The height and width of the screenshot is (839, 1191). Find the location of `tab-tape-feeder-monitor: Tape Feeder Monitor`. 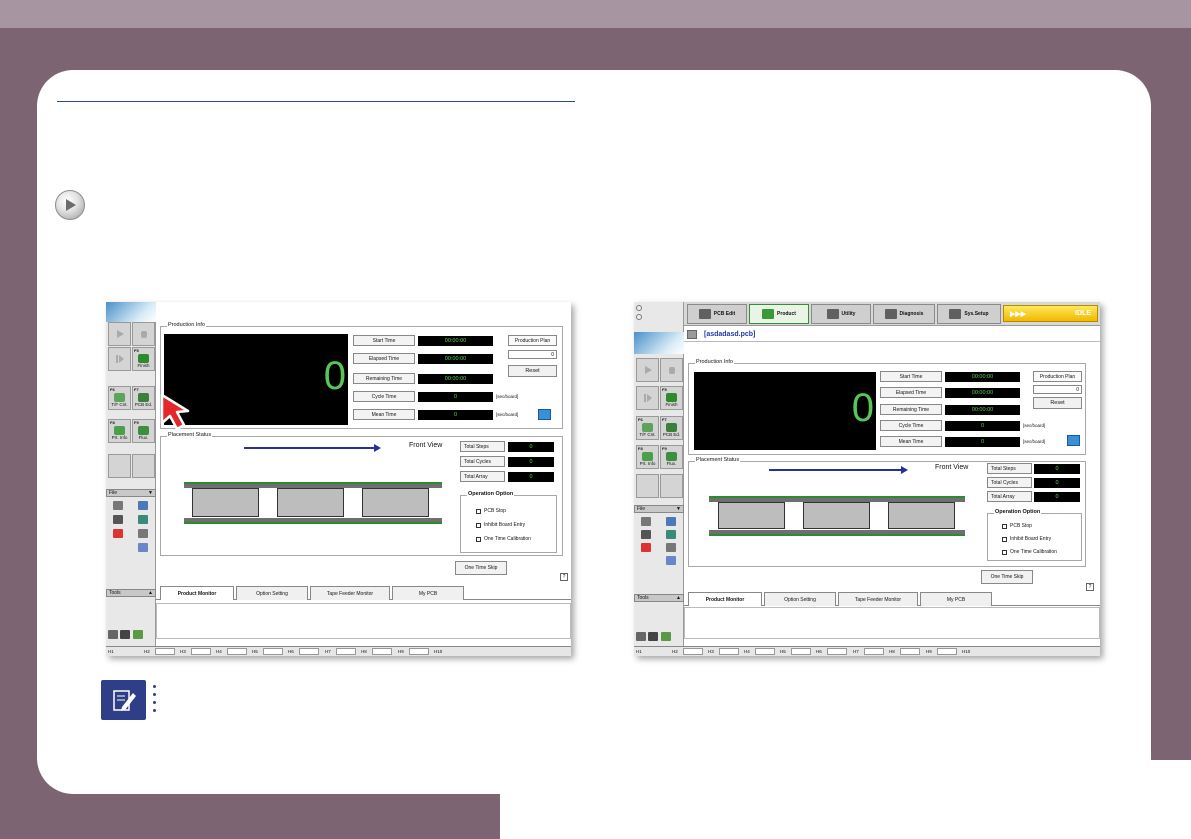

tab-tape-feeder-monitor: Tape Feeder Monitor is located at coordinates (878, 599).